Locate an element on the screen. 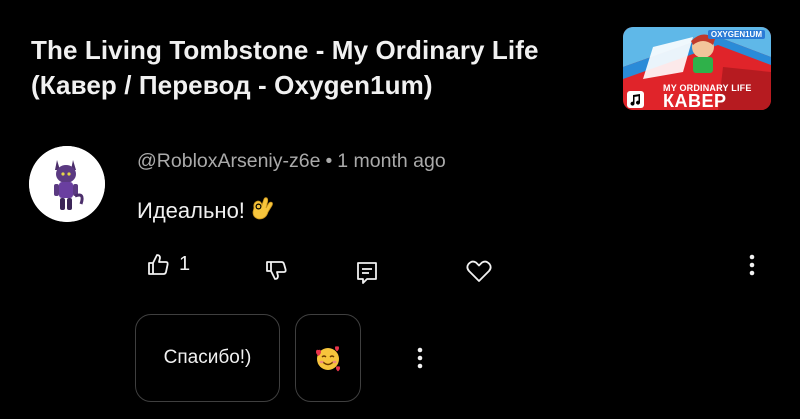 Image resolution: width=800 pixels, height=419 pixels. thumbnail-main-text: КАВЕР is located at coordinates (695, 100).